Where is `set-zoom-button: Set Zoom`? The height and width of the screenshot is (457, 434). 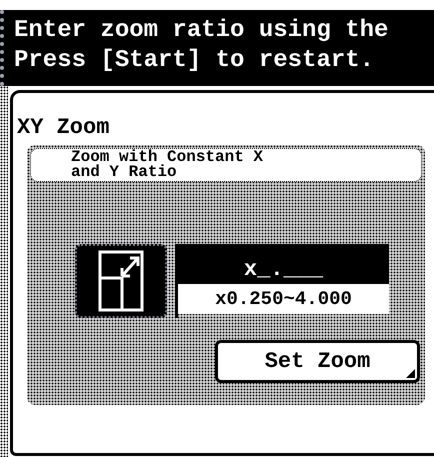 set-zoom-button: Set Zoom is located at coordinates (317, 361).